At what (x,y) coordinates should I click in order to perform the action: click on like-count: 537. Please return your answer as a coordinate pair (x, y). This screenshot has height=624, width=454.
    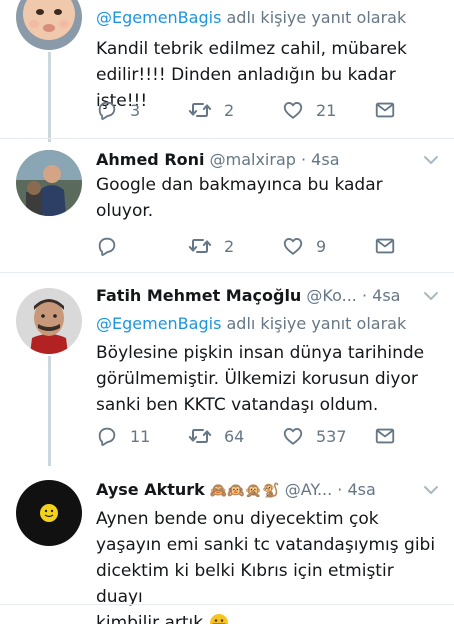
    Looking at the image, I should click on (331, 436).